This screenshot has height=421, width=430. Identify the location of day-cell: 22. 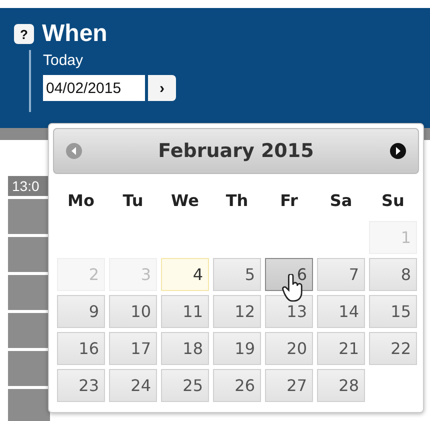
(393, 348).